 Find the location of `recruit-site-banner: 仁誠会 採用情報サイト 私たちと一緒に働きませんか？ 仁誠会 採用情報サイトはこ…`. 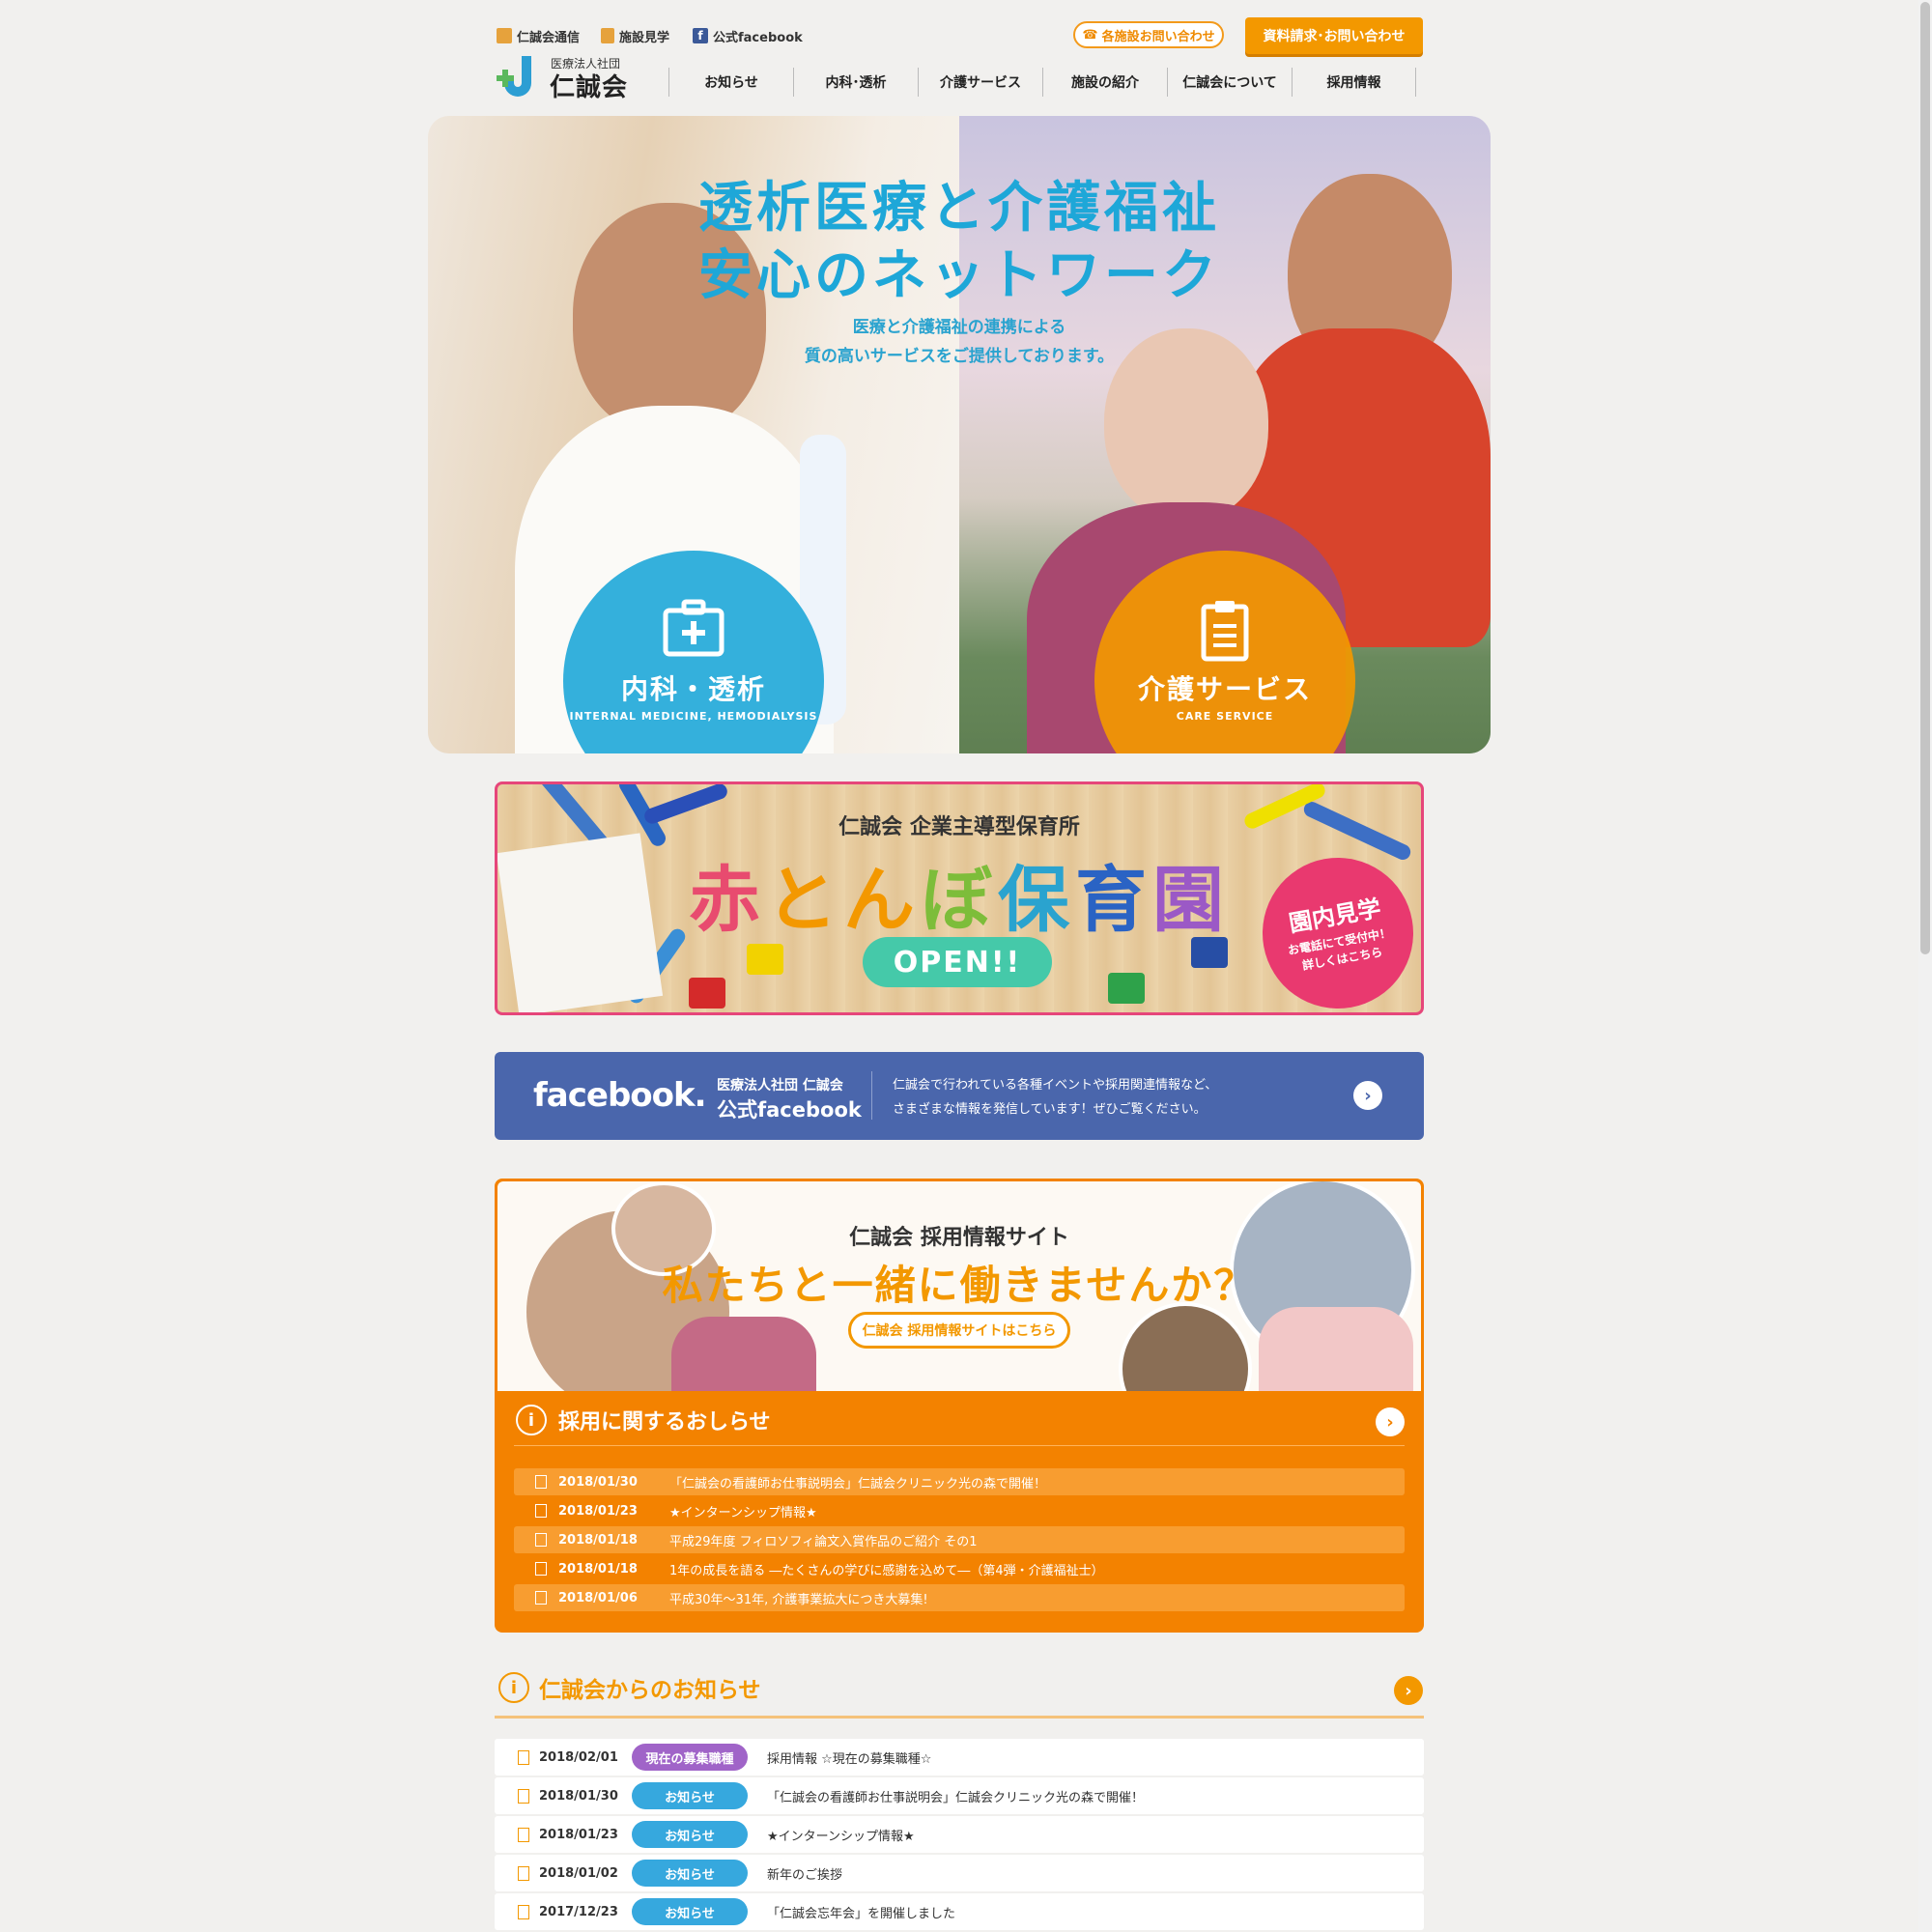

recruit-site-banner: 仁誠会 採用情報サイト 私たちと一緒に働きませんか？ 仁誠会 採用情報サイトはこ… is located at coordinates (959, 1286).